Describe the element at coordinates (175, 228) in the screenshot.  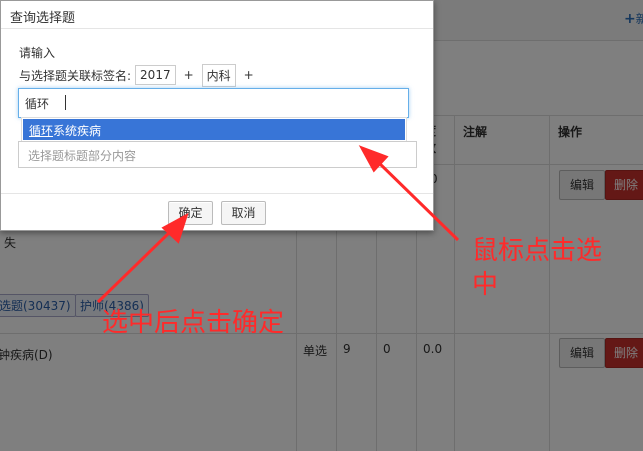
I see `arrow-head-confirm` at that location.